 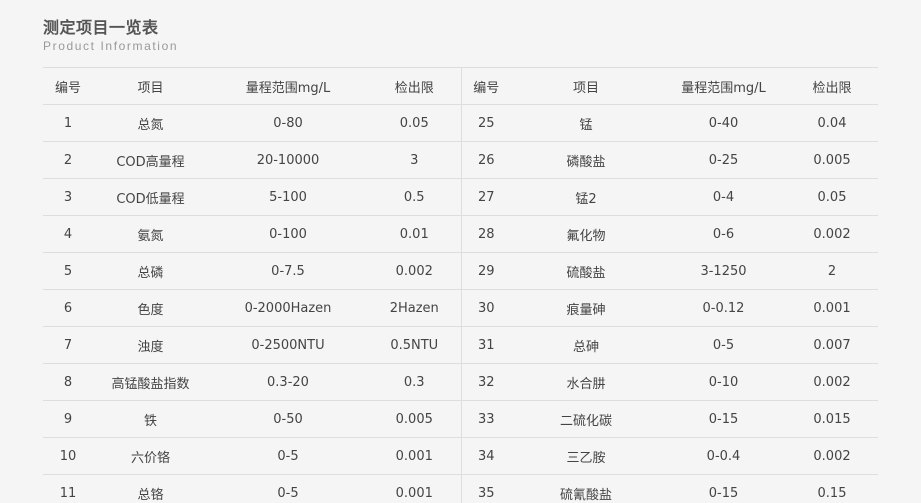 I want to click on cell-number: 34, so click(x=485, y=456).